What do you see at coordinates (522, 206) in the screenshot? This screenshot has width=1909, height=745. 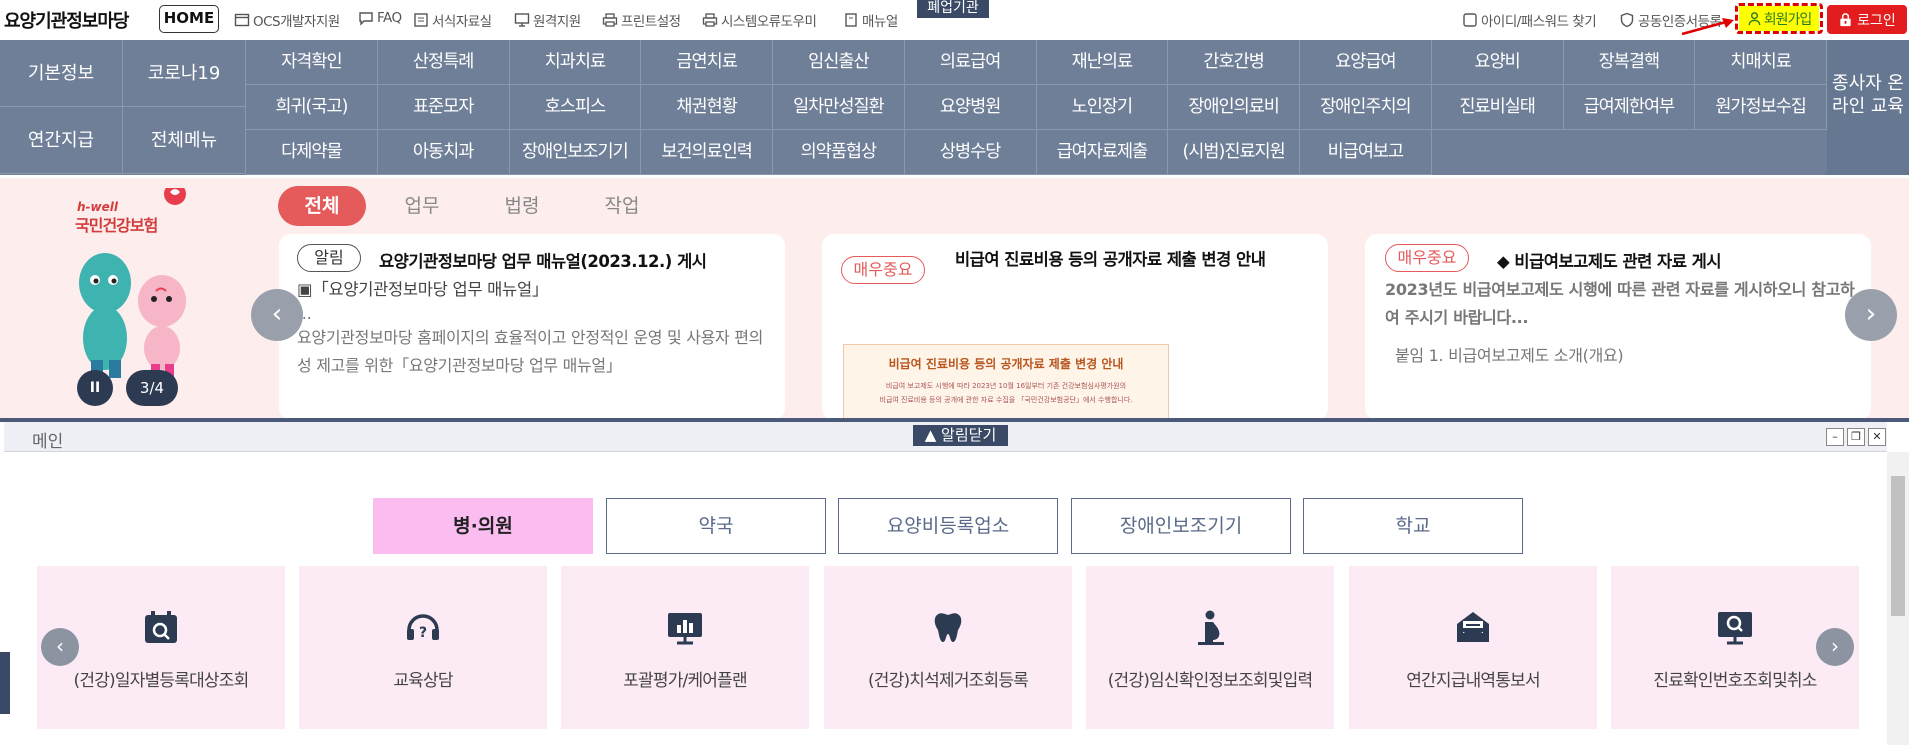 I see `notice-tab-law: 법령` at bounding box center [522, 206].